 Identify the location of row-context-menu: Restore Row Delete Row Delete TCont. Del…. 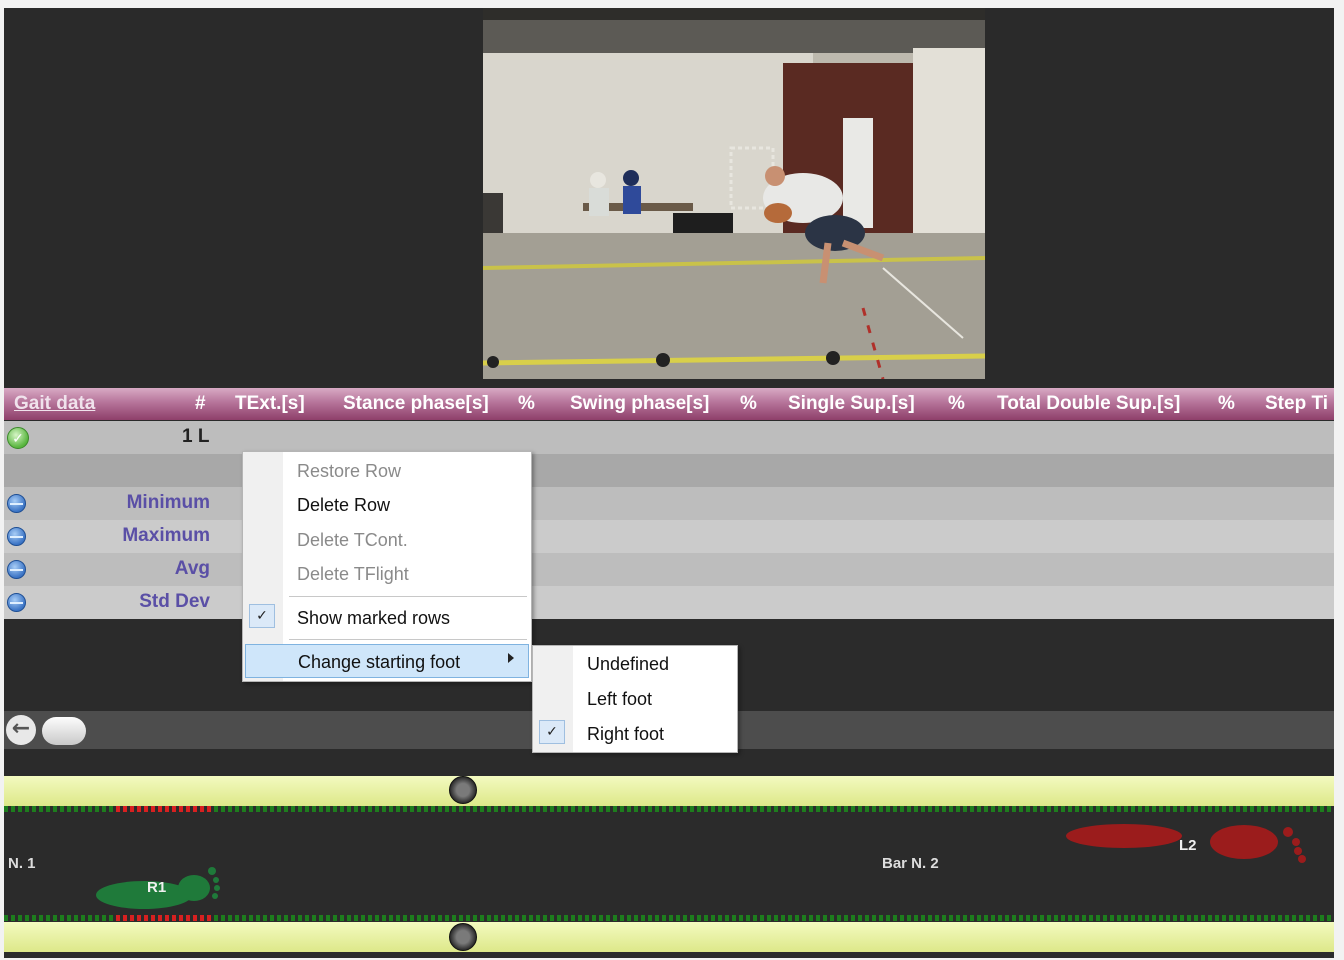
(387, 566).